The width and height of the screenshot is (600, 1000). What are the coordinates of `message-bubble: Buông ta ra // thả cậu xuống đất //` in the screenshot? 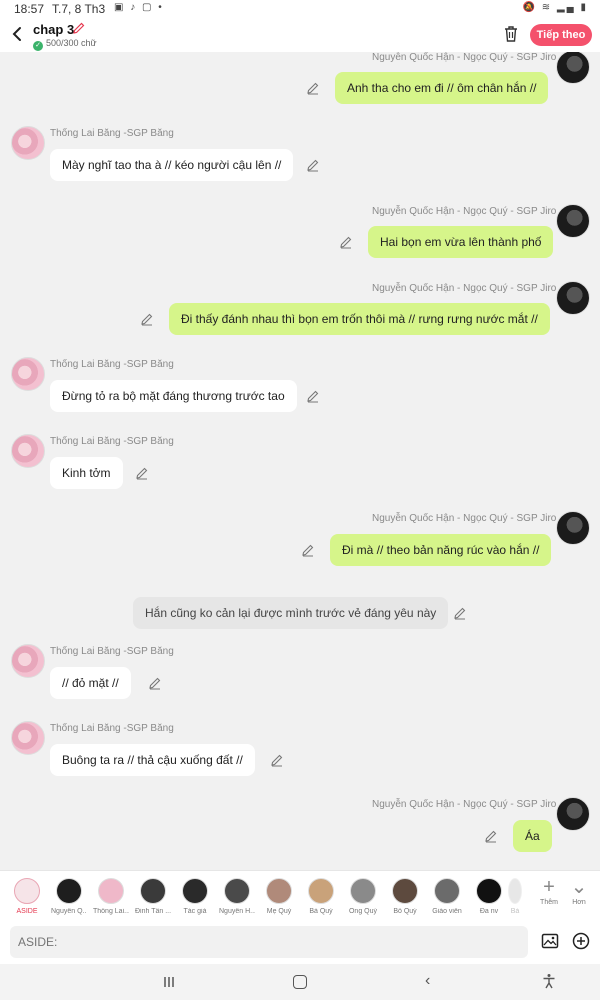 It's located at (152, 760).